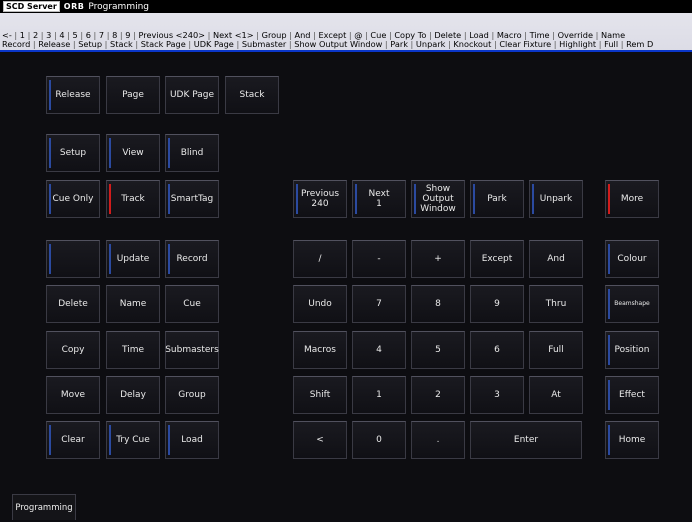 The height and width of the screenshot is (522, 692). Describe the element at coordinates (320, 440) in the screenshot. I see `less-than-key: <` at that location.